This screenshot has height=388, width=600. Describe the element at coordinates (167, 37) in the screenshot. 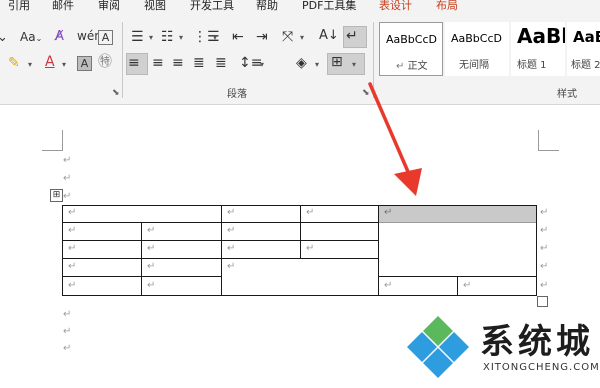

I see `numbering-icon: ☷` at that location.